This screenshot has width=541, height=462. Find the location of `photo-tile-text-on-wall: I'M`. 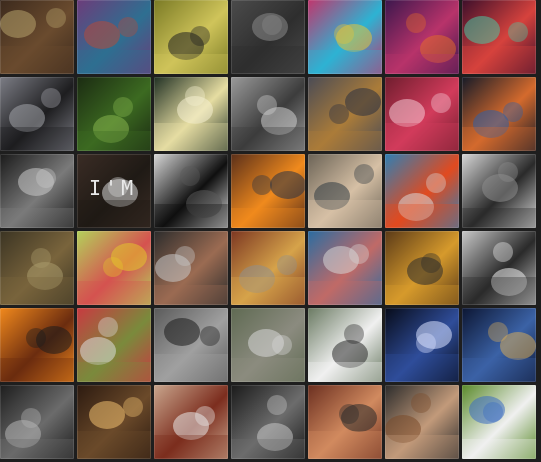

photo-tile-text-on-wall: I'M is located at coordinates (114, 191).